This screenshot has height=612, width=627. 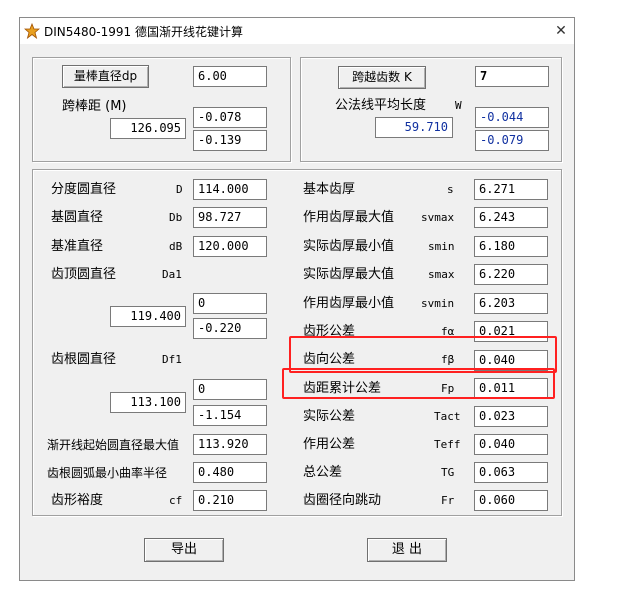 I want to click on actual-thickness-min-symbol: smin, so click(x=441, y=246).